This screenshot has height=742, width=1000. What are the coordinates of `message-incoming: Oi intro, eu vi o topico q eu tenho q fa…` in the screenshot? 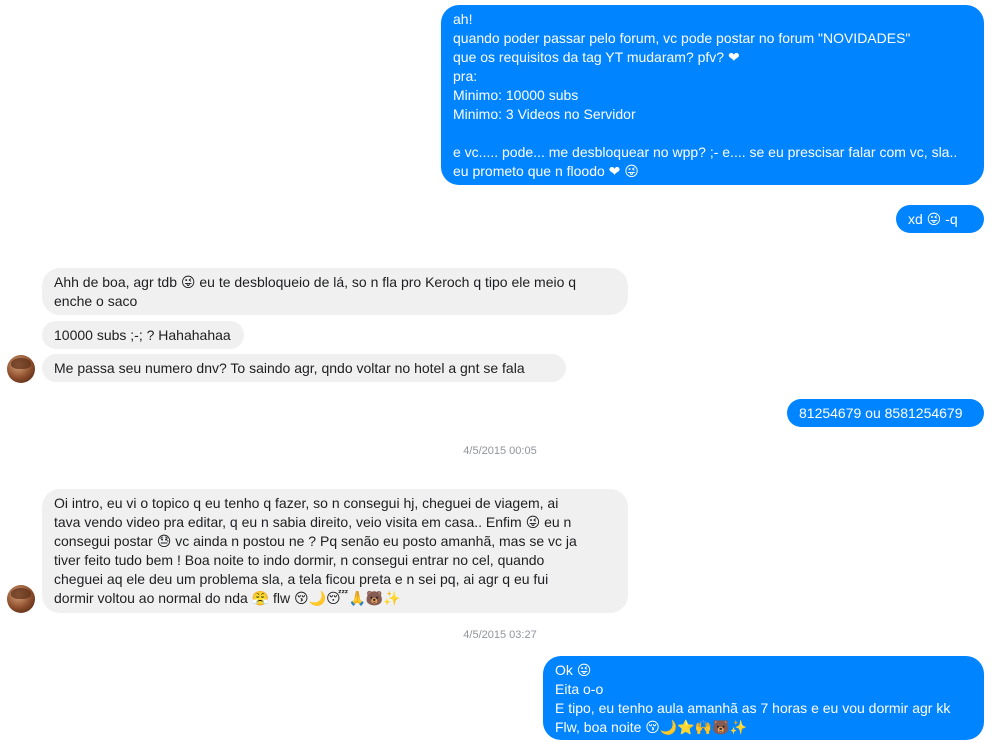 It's located at (335, 551).